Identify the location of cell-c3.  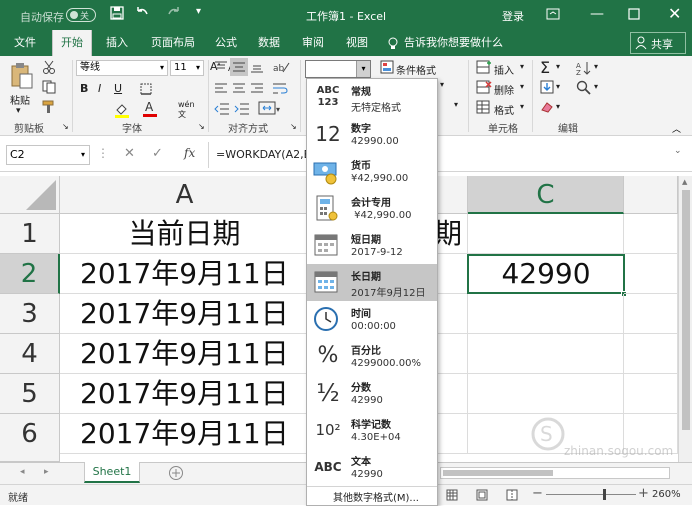
(546, 314).